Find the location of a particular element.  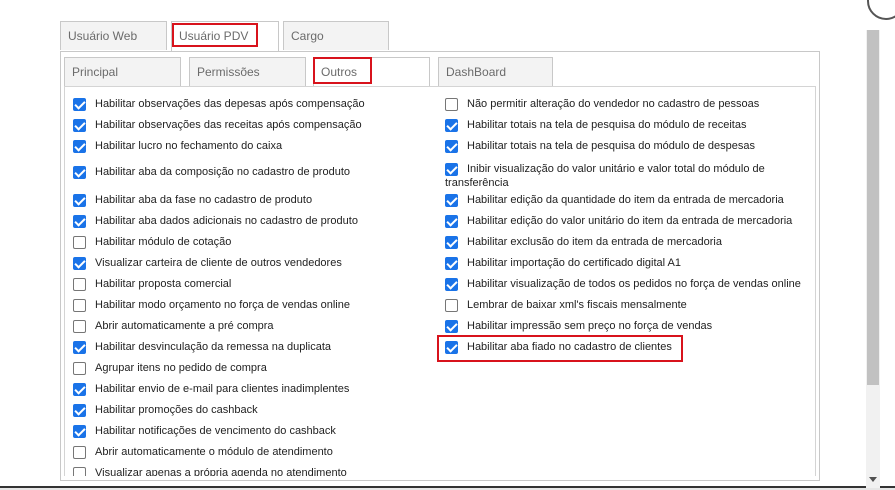

option-row: Habilitar promoções do cashback is located at coordinates (253, 410).